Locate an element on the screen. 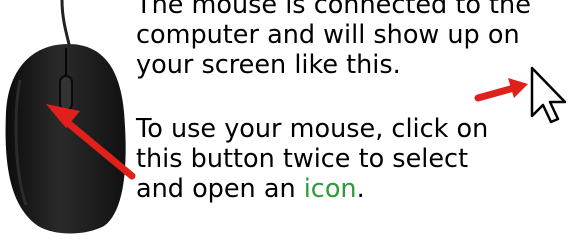 The image size is (570, 240). instruction-line-3-start: and open an is located at coordinates (220, 189).